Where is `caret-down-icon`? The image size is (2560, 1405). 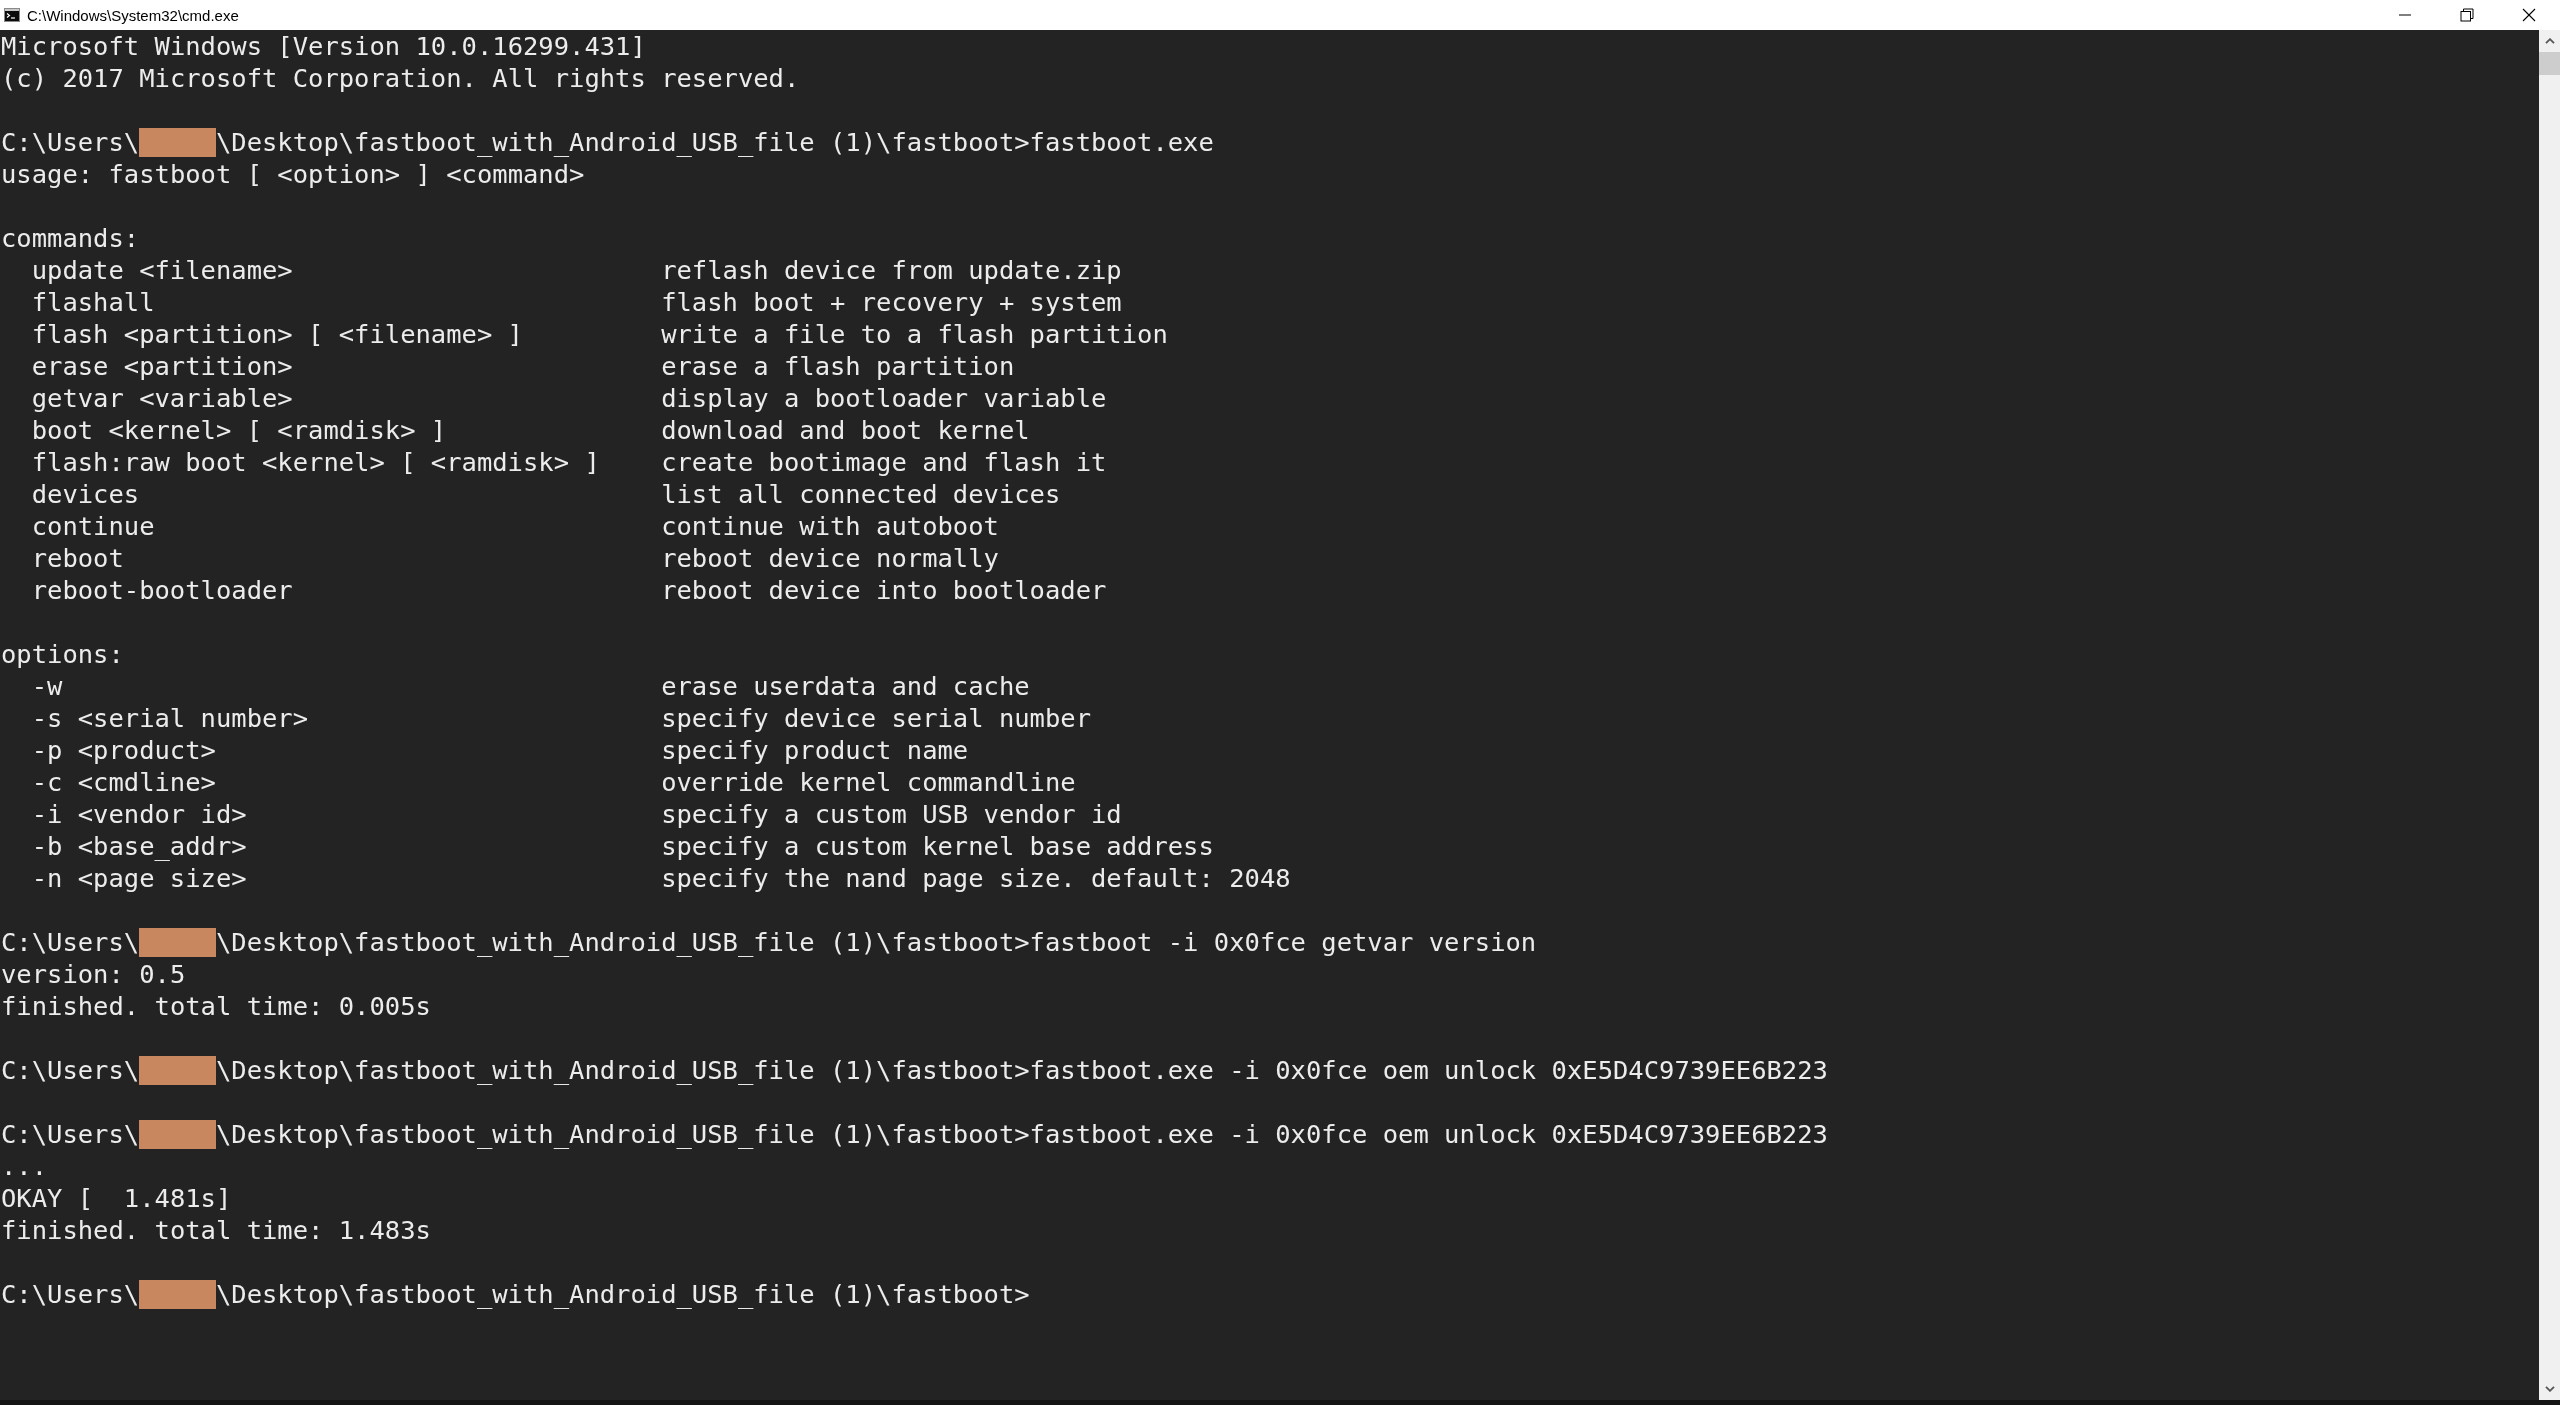 caret-down-icon is located at coordinates (2549, 1389).